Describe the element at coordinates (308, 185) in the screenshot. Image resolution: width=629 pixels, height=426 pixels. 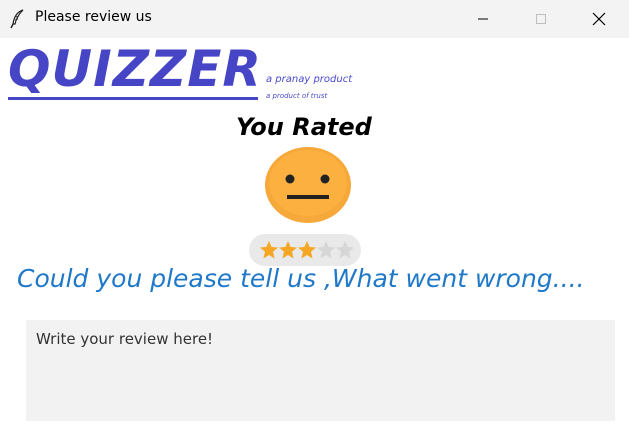
I see `neutral-face-icon` at that location.